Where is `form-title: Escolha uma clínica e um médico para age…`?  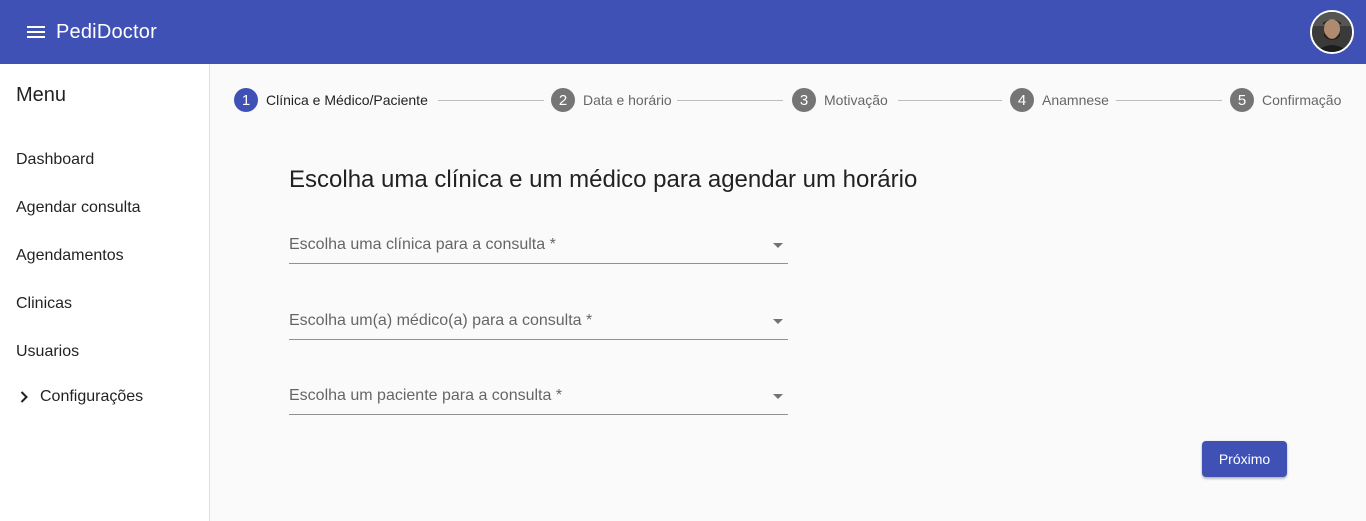
form-title: Escolha uma clínica e um médico para age… is located at coordinates (603, 179).